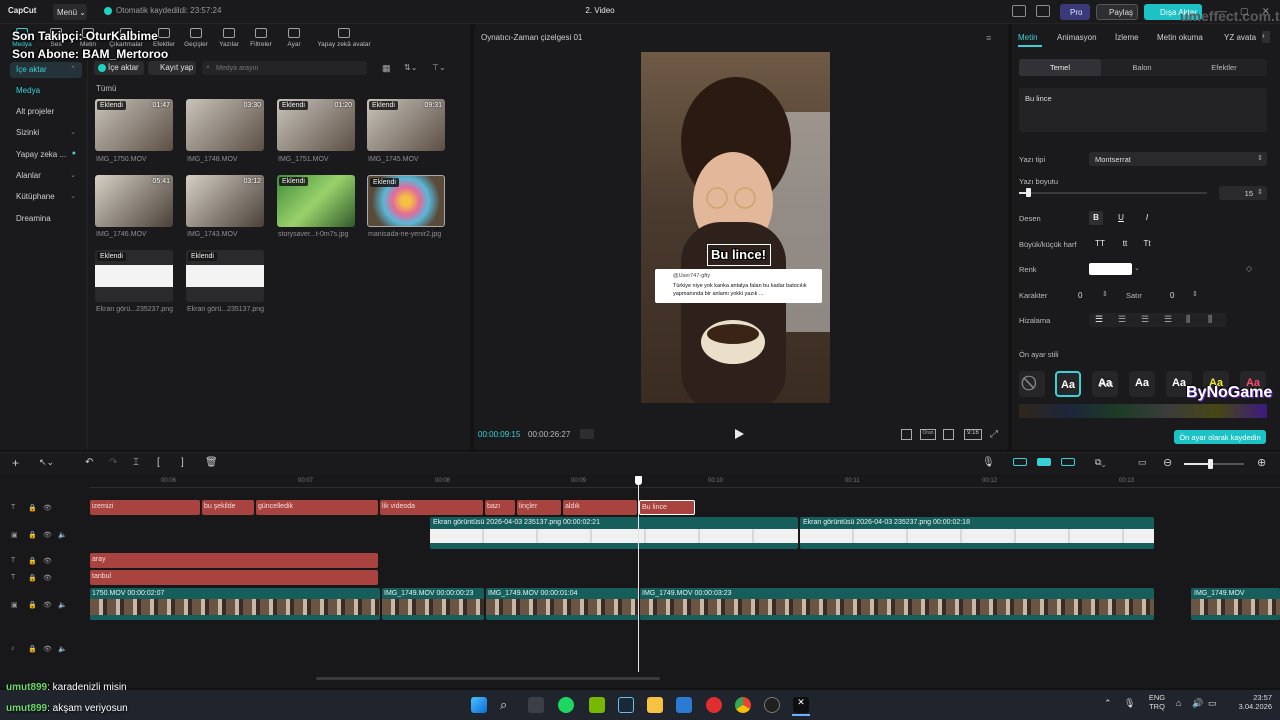  What do you see at coordinates (225, 125) in the screenshot?
I see `media-thumb: 03:30` at bounding box center [225, 125].